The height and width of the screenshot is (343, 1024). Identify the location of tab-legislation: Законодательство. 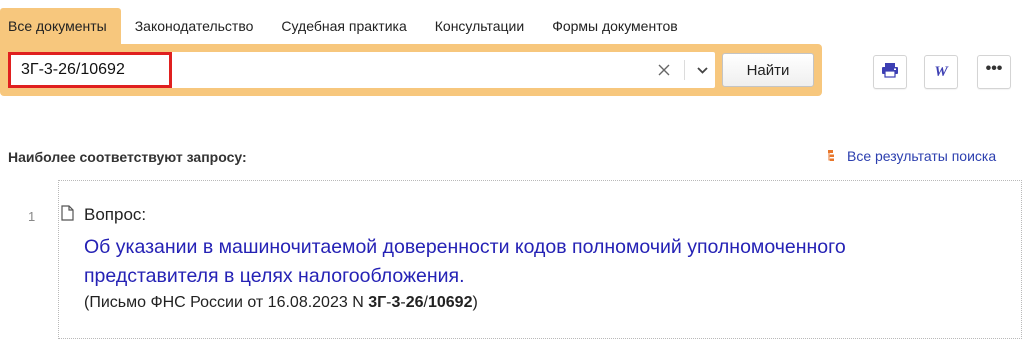
(194, 26).